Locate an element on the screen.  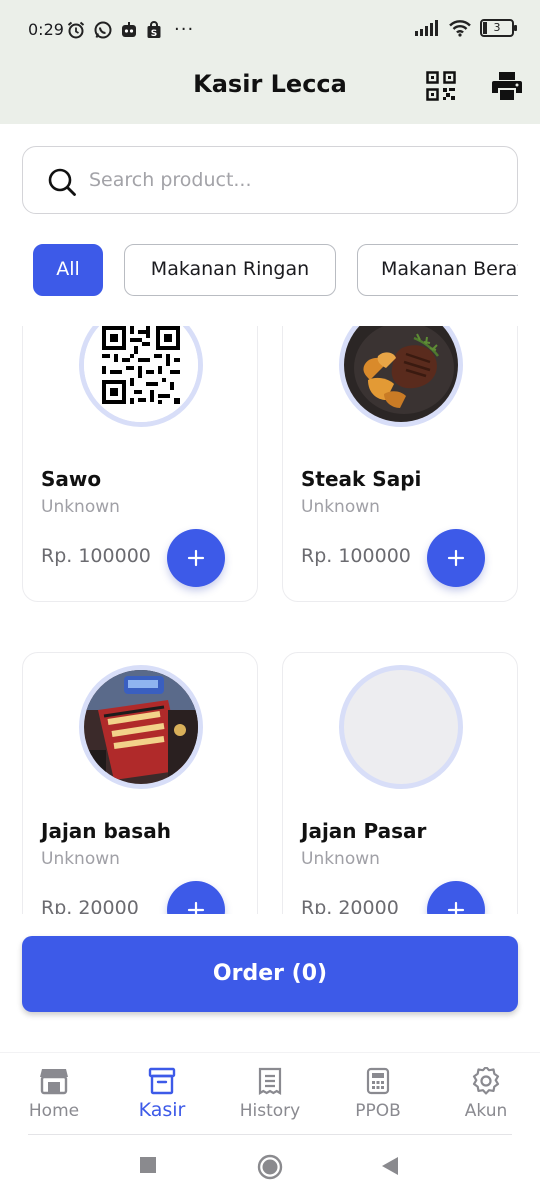
category-chip-makanan-berat: Makanan Berat is located at coordinates (437, 270).